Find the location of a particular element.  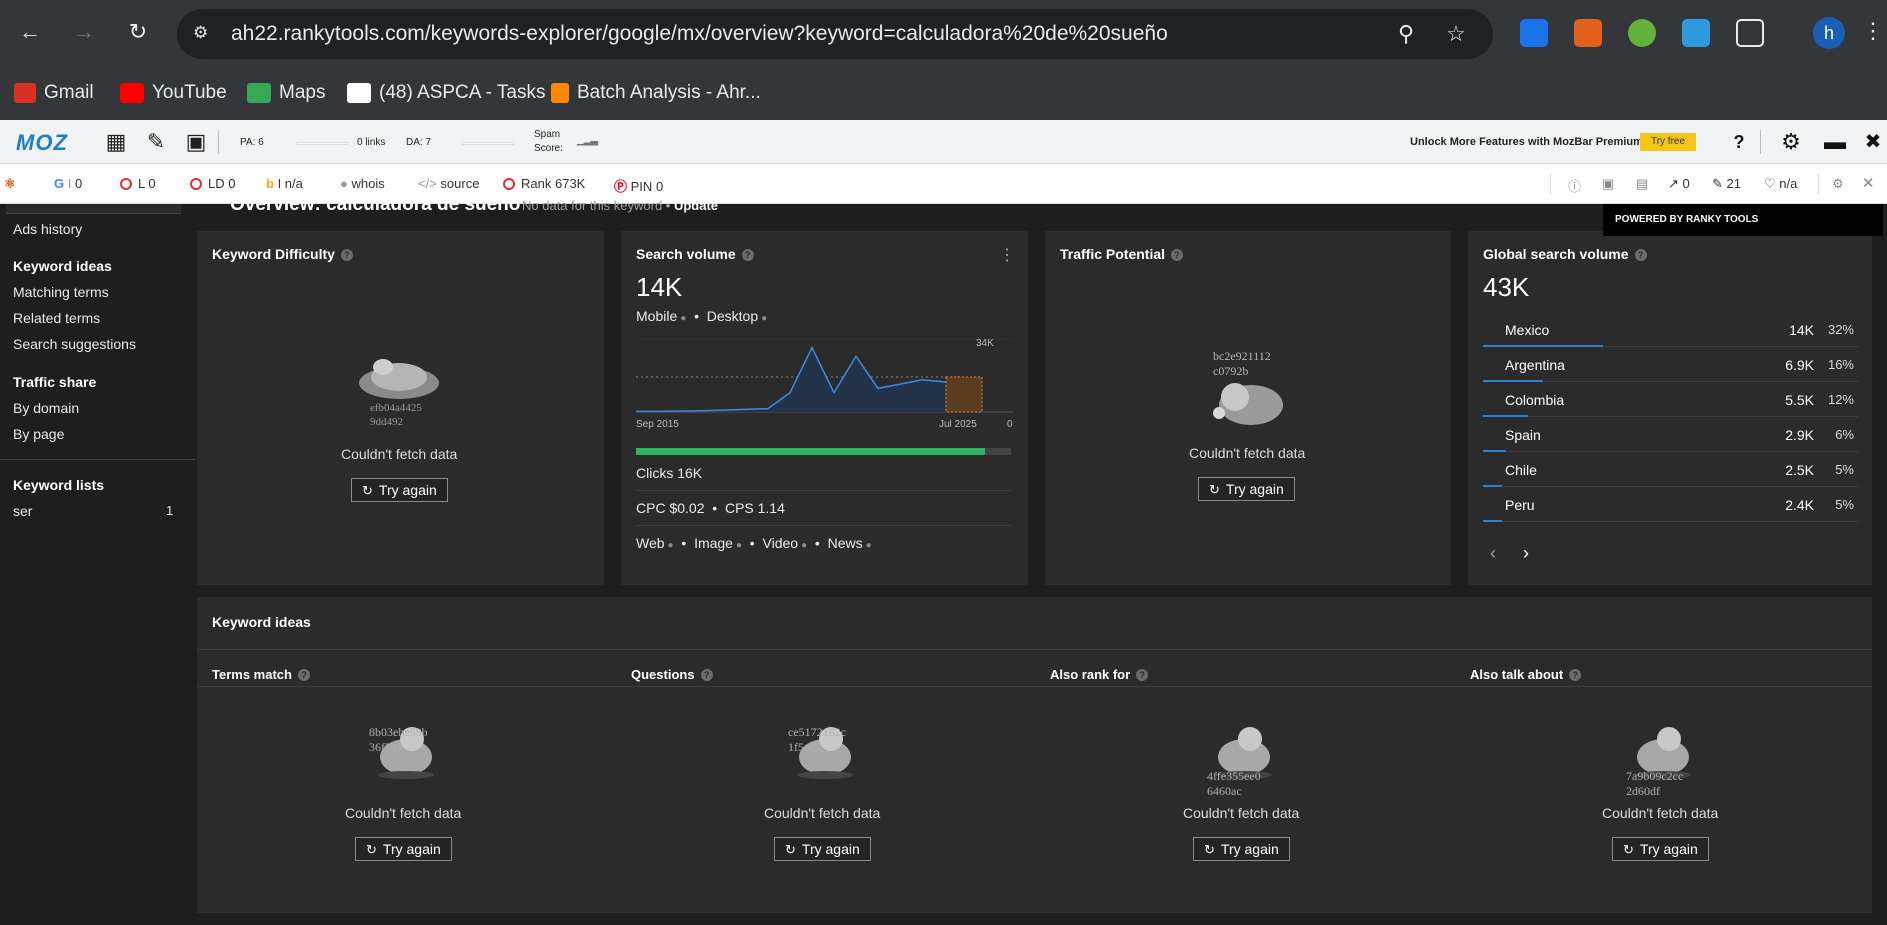

forward-icon: → is located at coordinates (84, 32).